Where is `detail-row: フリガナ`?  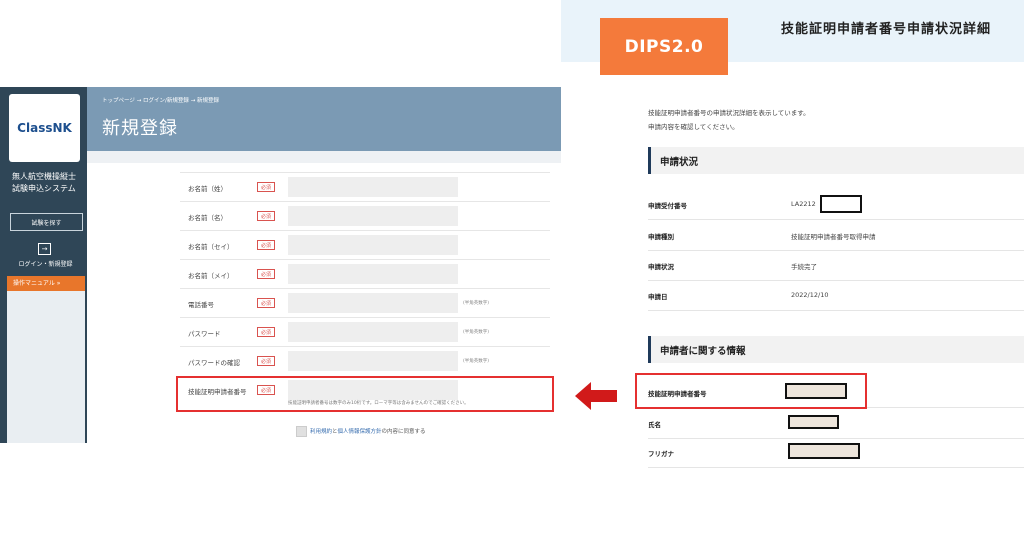 detail-row: フリガナ is located at coordinates (836, 452).